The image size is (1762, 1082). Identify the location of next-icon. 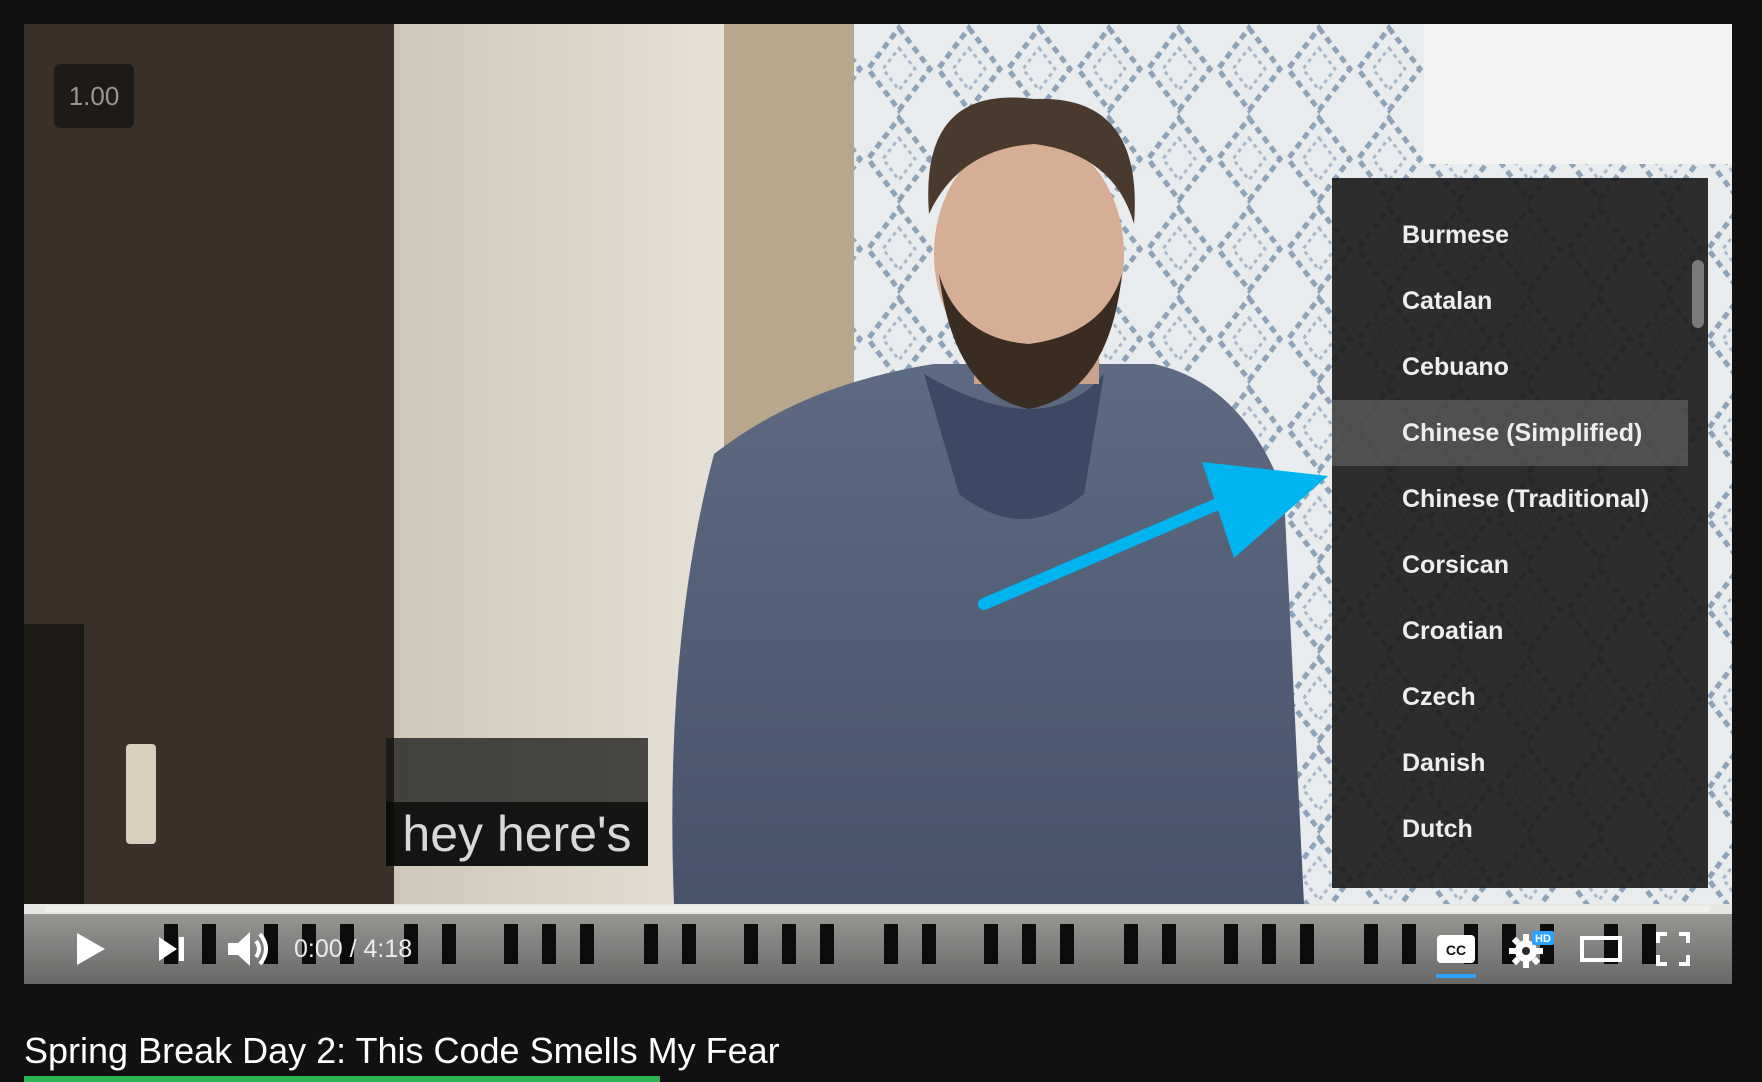
(171, 949).